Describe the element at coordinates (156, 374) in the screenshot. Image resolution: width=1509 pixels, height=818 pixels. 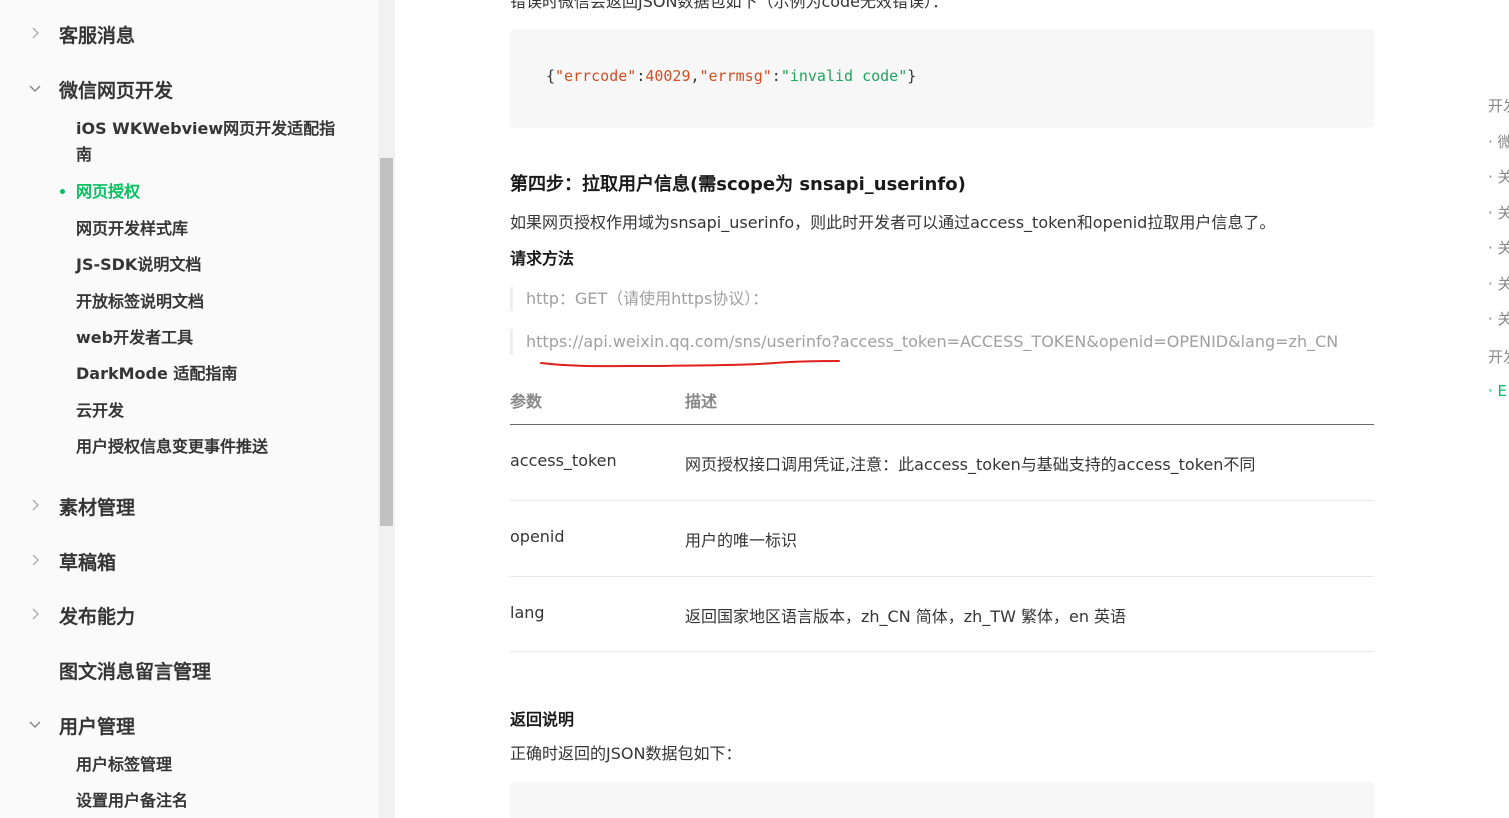
I see `sidebar-item-darkmode: DarkMode 适配指南` at that location.